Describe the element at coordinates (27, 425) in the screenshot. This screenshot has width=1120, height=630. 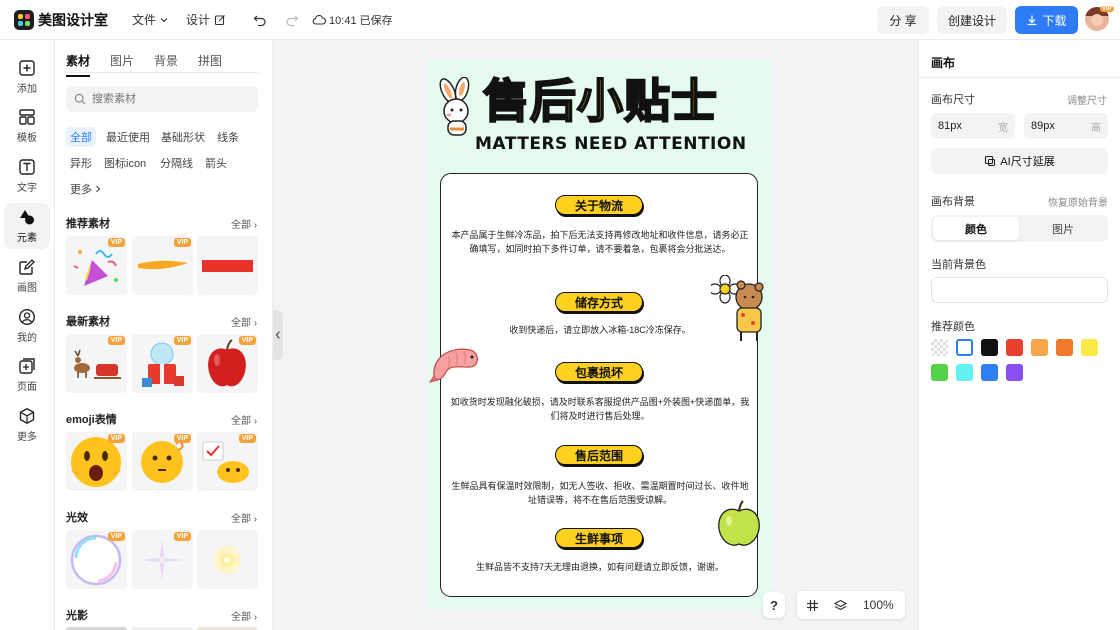
I see `sidebar-item-more: 更多` at that location.